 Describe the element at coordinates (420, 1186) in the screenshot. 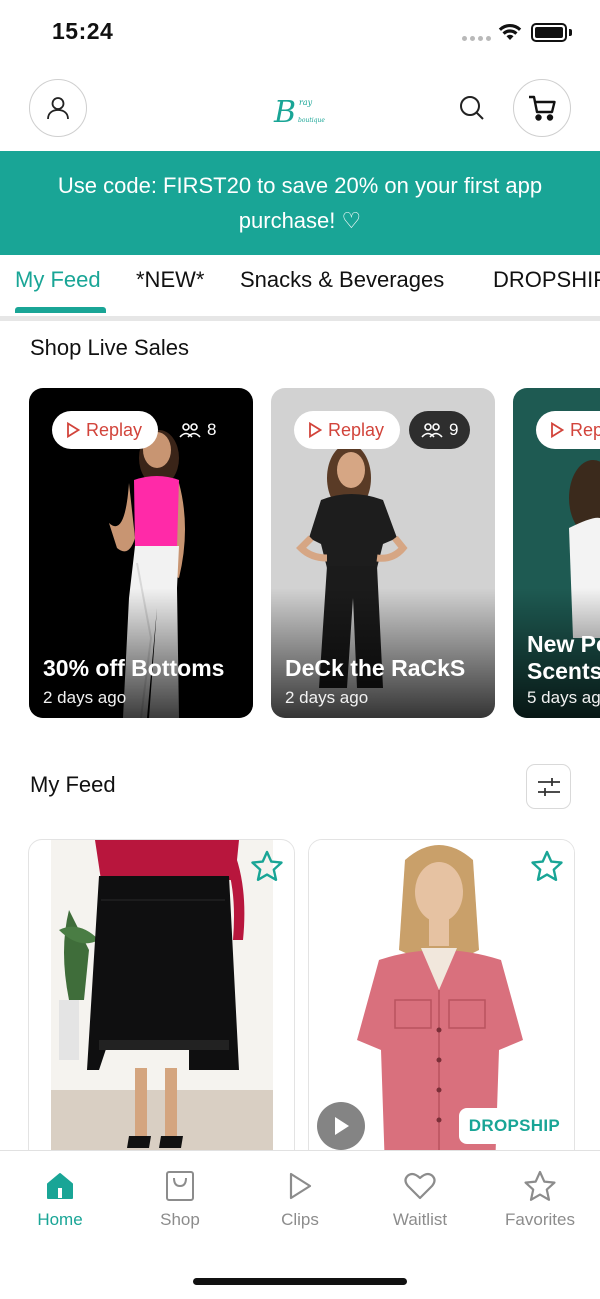

I see `heart-icon` at that location.